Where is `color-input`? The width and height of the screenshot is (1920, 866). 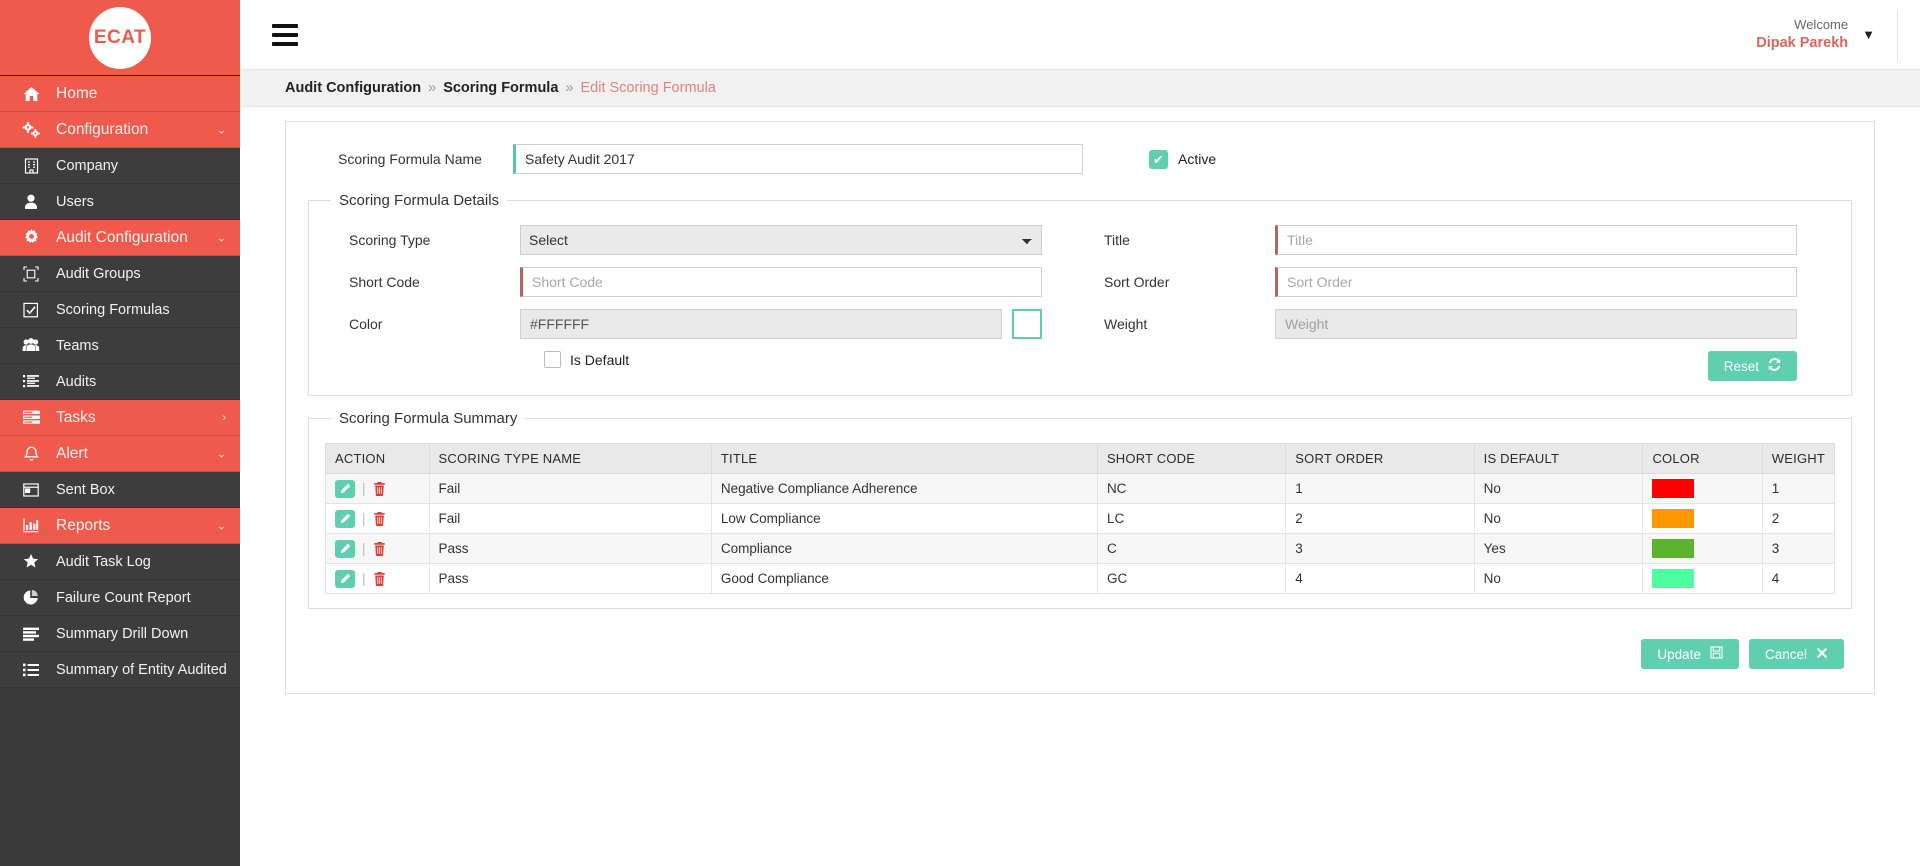 color-input is located at coordinates (761, 324).